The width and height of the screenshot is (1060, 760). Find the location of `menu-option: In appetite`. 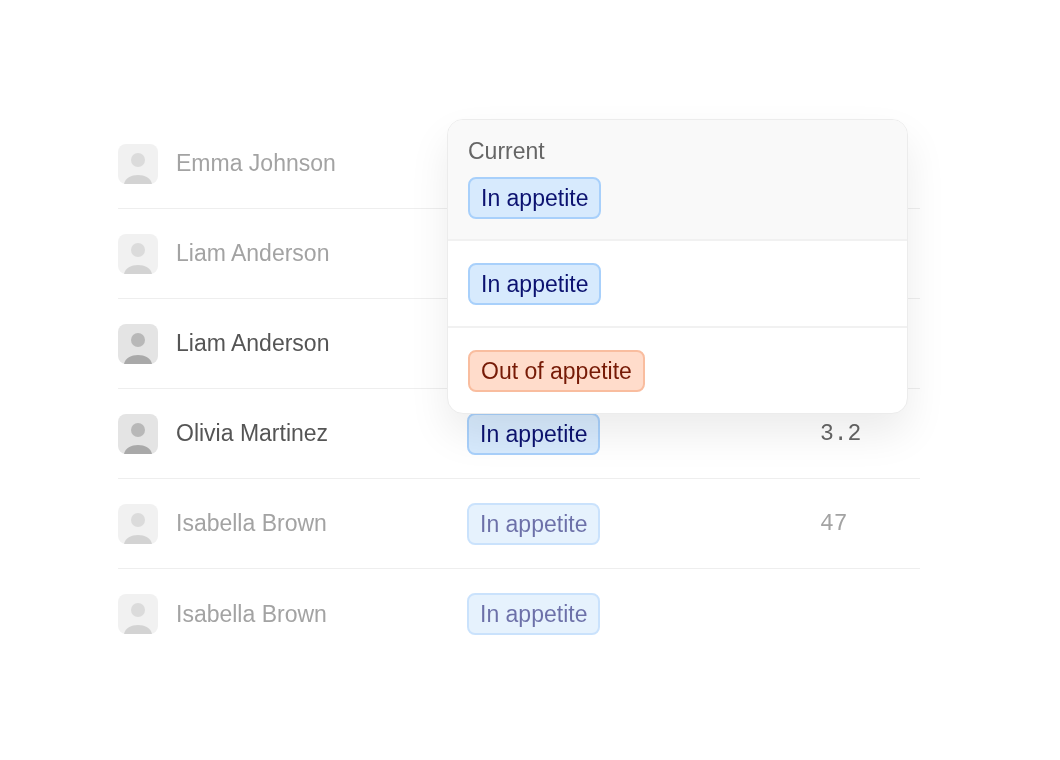

menu-option: In appetite is located at coordinates (677, 282).